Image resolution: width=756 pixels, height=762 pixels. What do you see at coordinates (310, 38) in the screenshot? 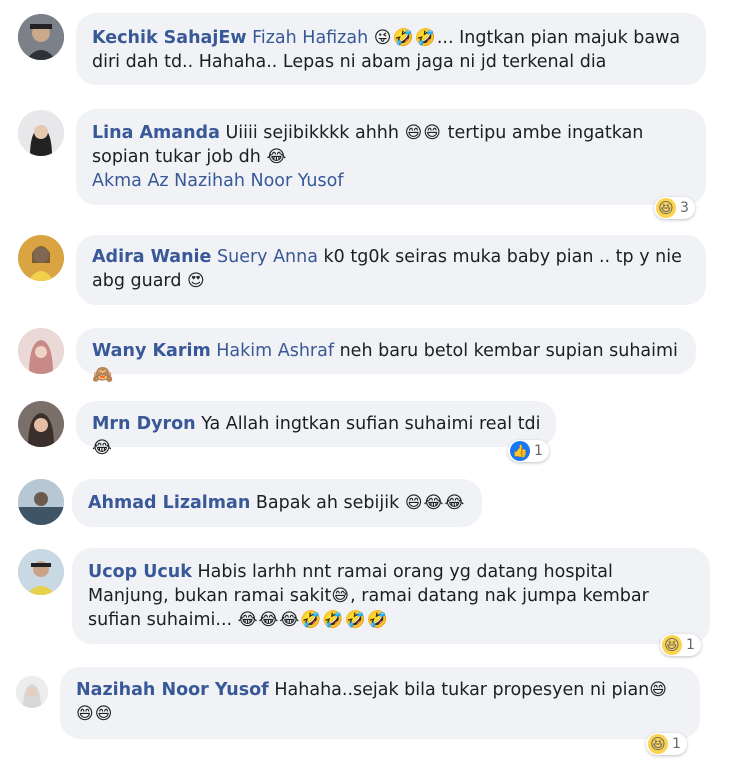
I see `mention-link: Fizah Hafizah` at bounding box center [310, 38].